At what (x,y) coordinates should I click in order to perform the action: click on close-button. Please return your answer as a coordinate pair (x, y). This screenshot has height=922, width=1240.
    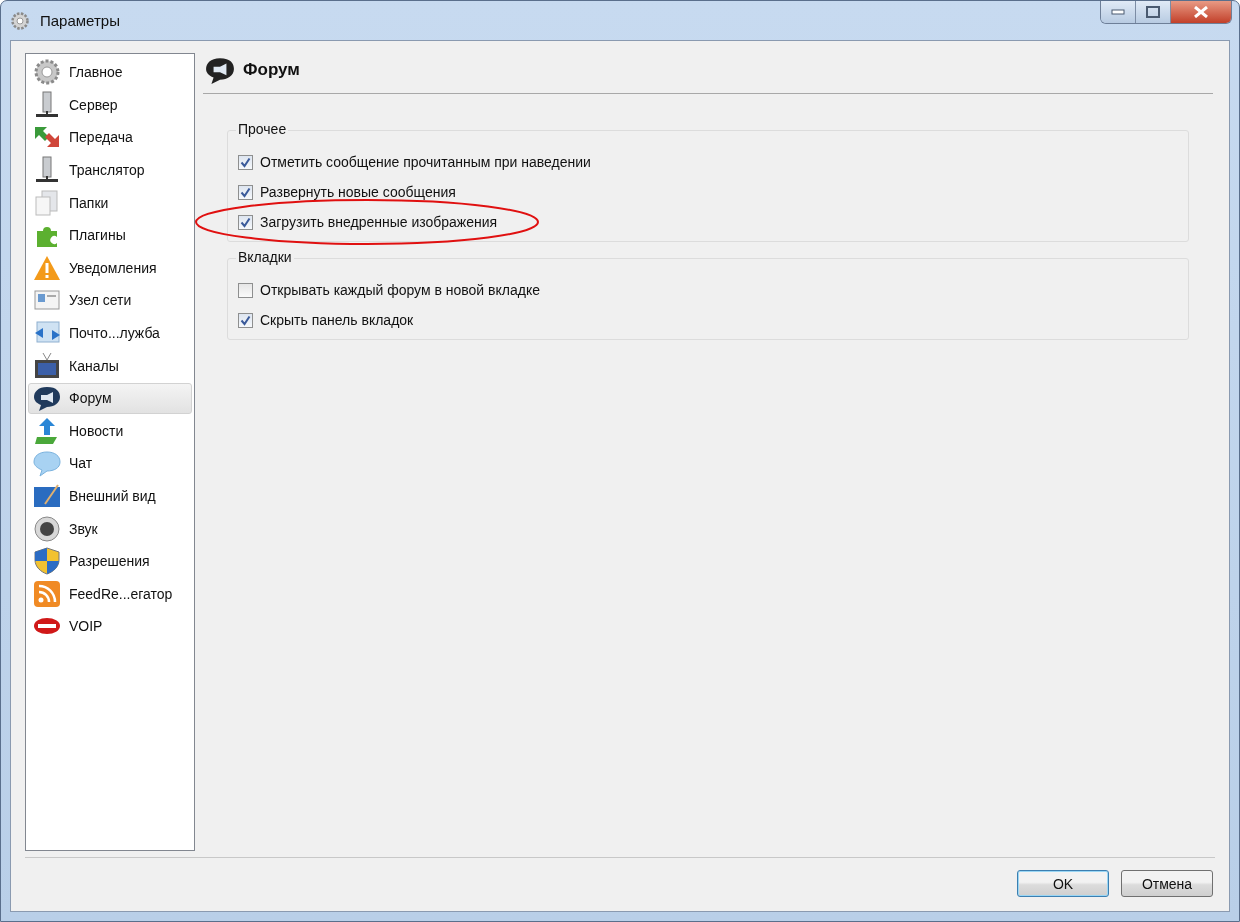
    Looking at the image, I should click on (1201, 12).